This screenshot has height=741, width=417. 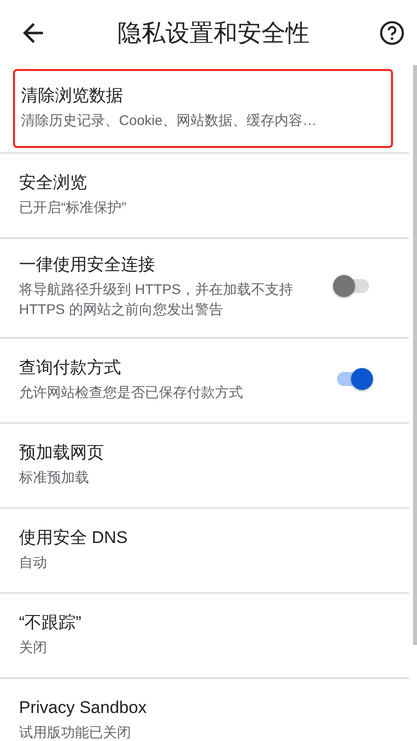 What do you see at coordinates (33, 562) in the screenshot?
I see `setting-summary: 自动` at bounding box center [33, 562].